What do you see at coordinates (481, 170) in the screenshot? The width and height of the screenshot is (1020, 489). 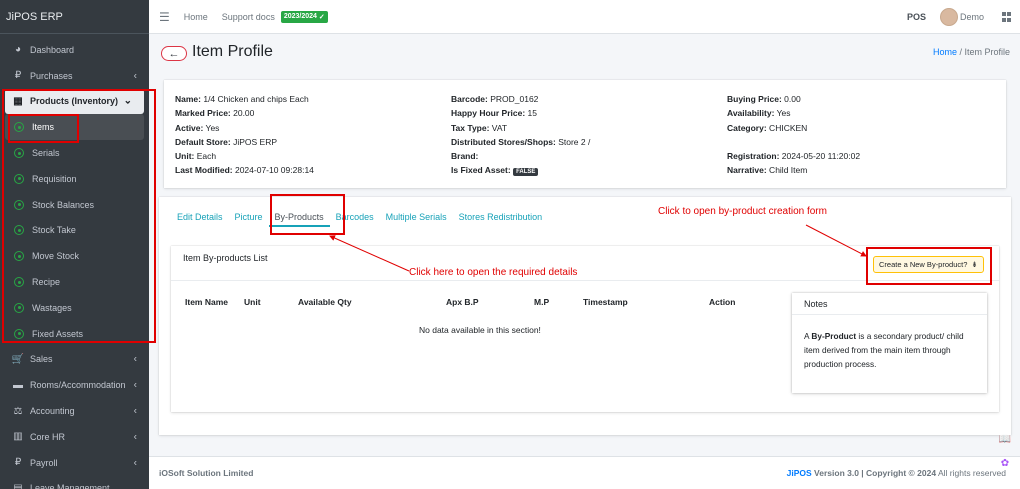 I see `info-key: Is Fixed Asset:` at bounding box center [481, 170].